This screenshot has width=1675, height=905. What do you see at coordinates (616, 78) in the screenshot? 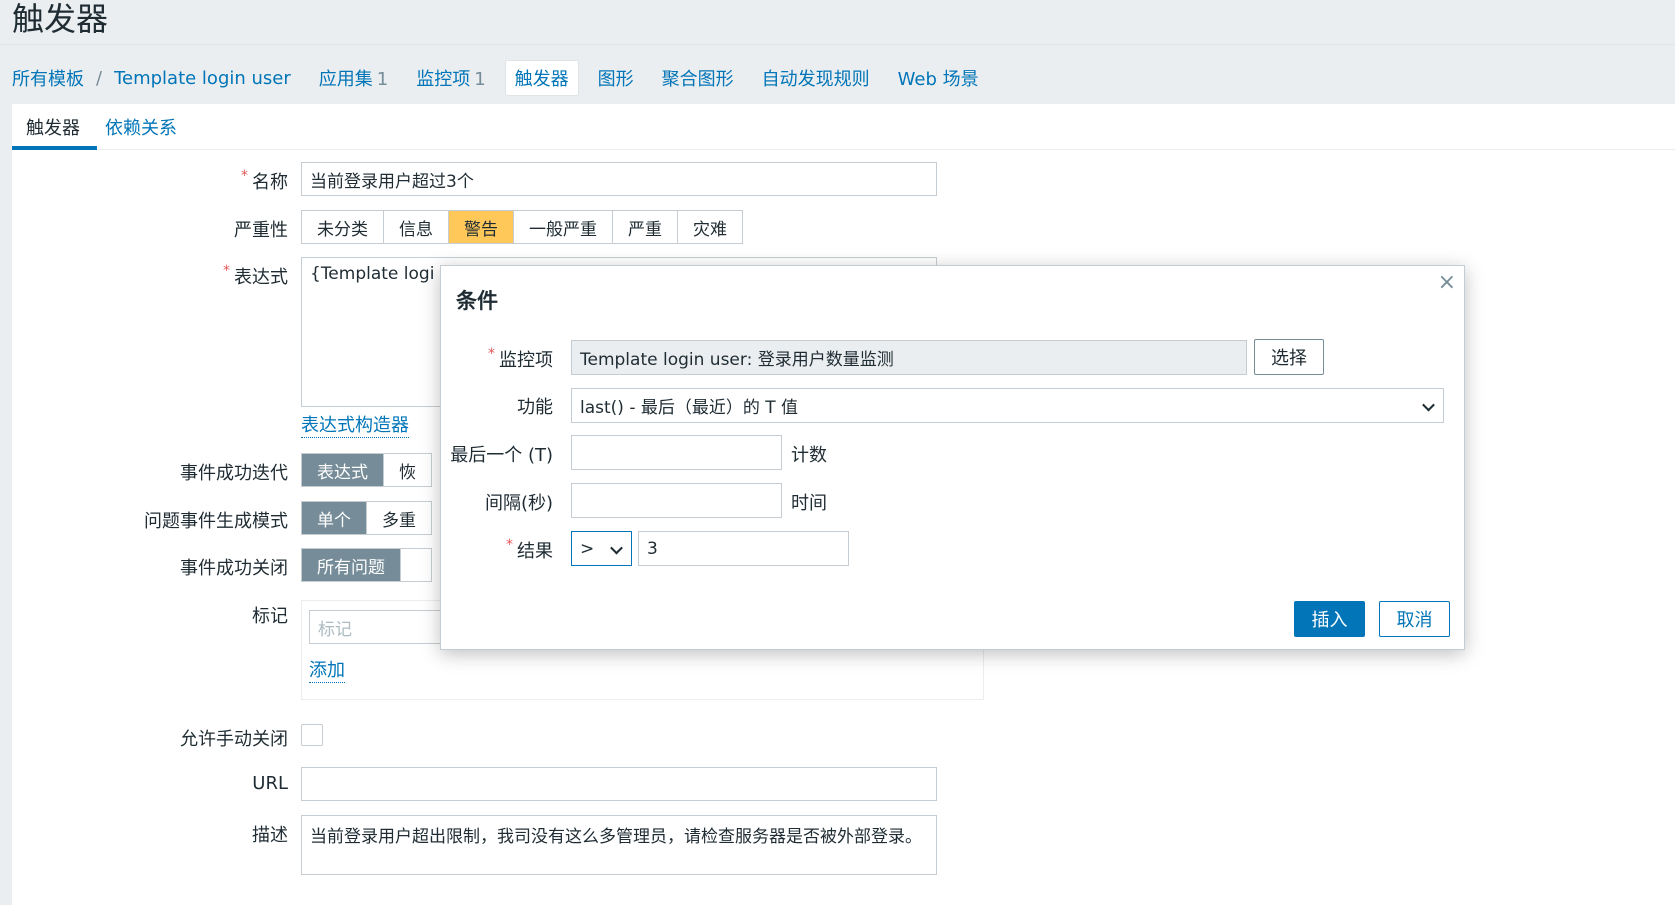
I see `nav-graphs: 图形` at bounding box center [616, 78].